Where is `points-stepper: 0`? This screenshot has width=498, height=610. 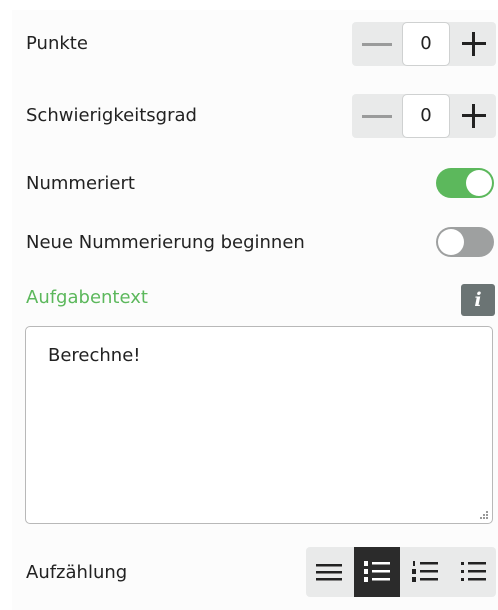 points-stepper: 0 is located at coordinates (424, 44).